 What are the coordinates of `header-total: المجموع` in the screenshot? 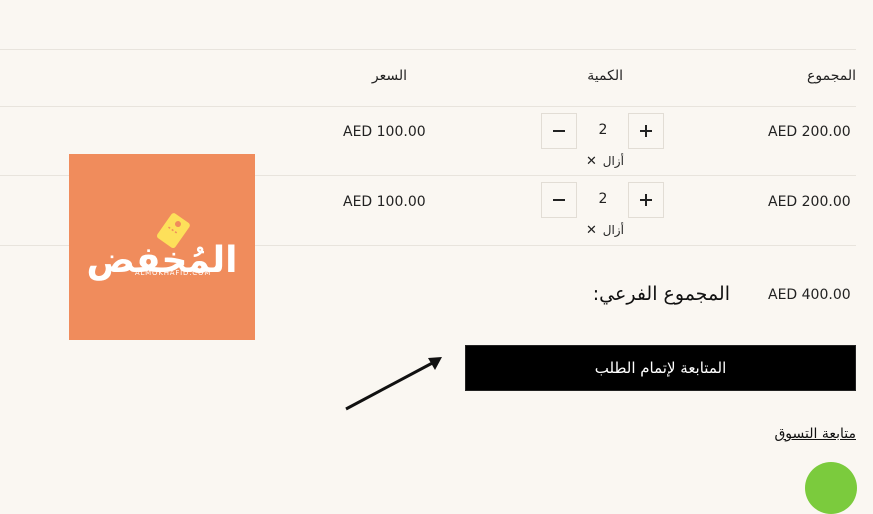 It's located at (831, 76).